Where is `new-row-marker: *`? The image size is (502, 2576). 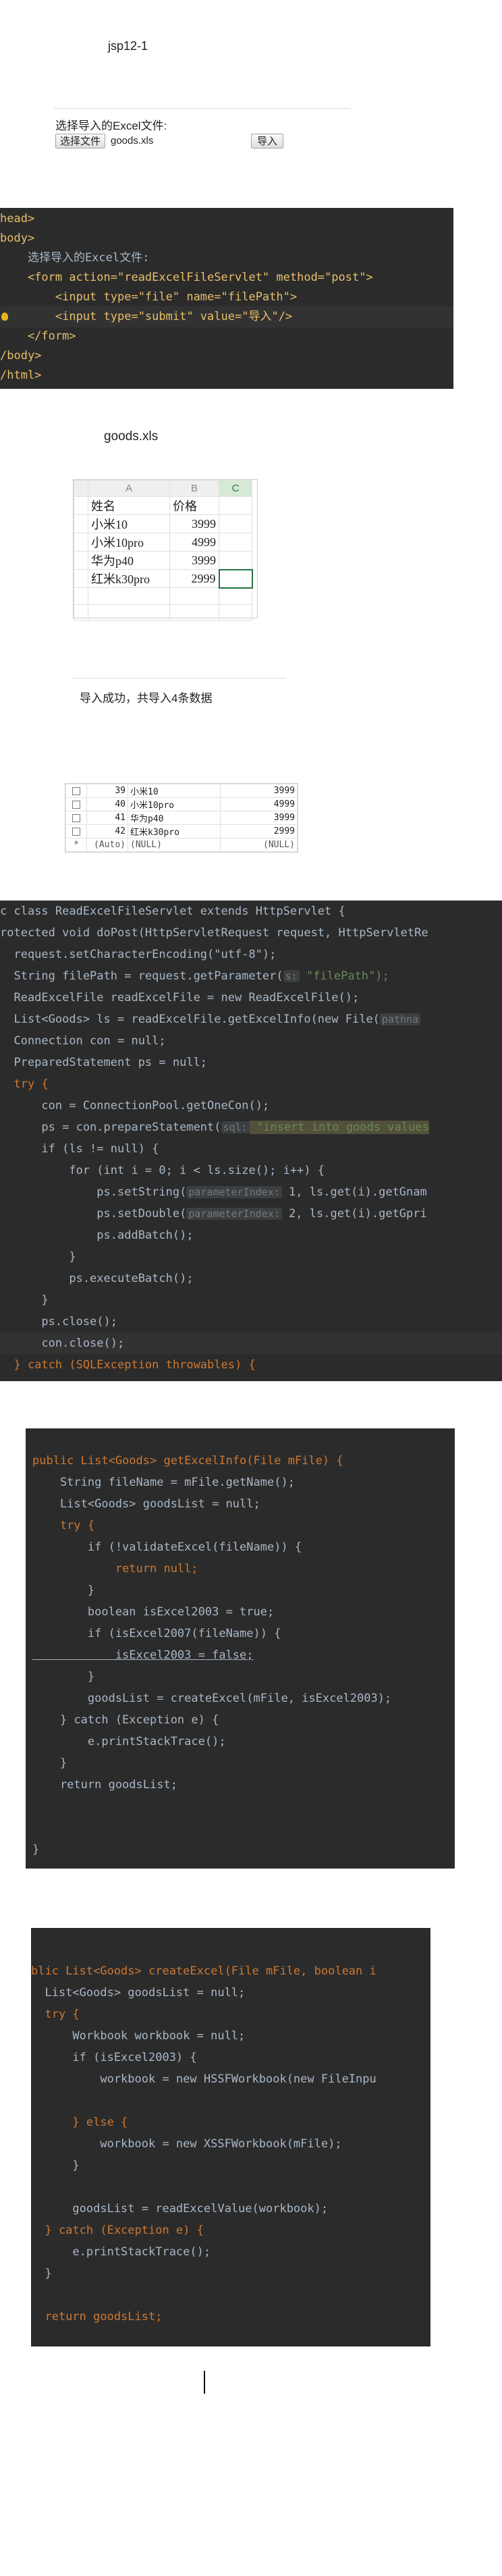 new-row-marker: * is located at coordinates (76, 845).